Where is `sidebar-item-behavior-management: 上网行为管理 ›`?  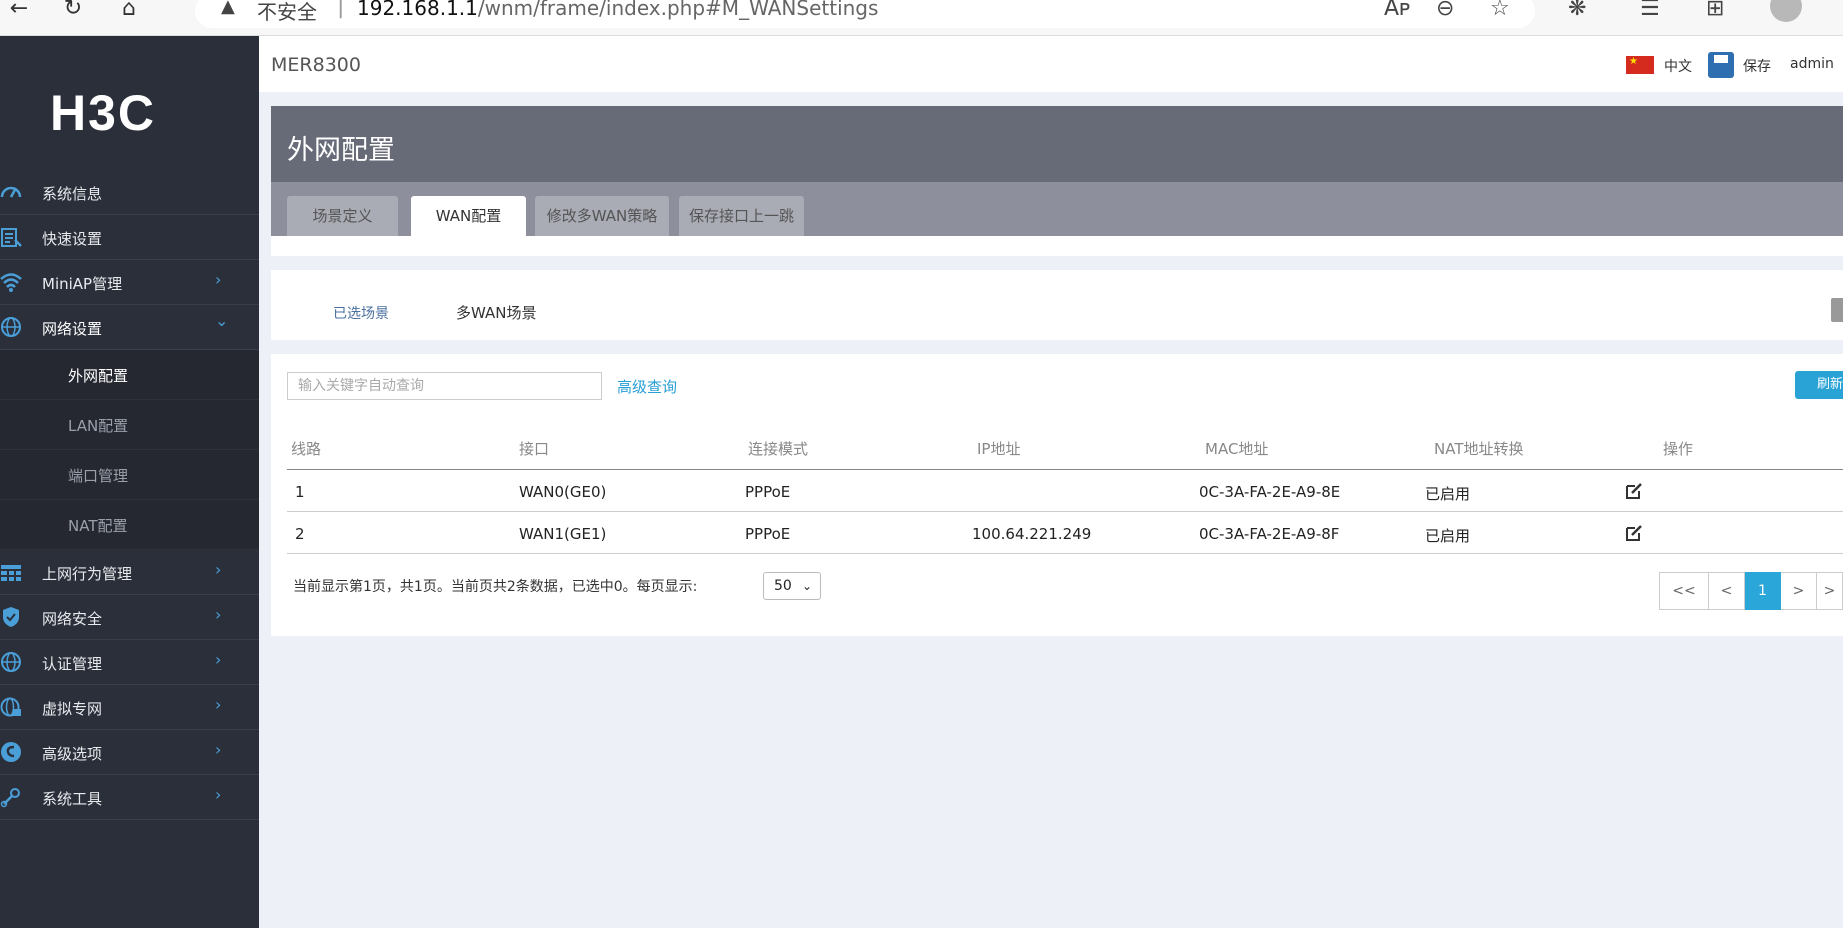
sidebar-item-behavior-management: 上网行为管理 › is located at coordinates (129, 572).